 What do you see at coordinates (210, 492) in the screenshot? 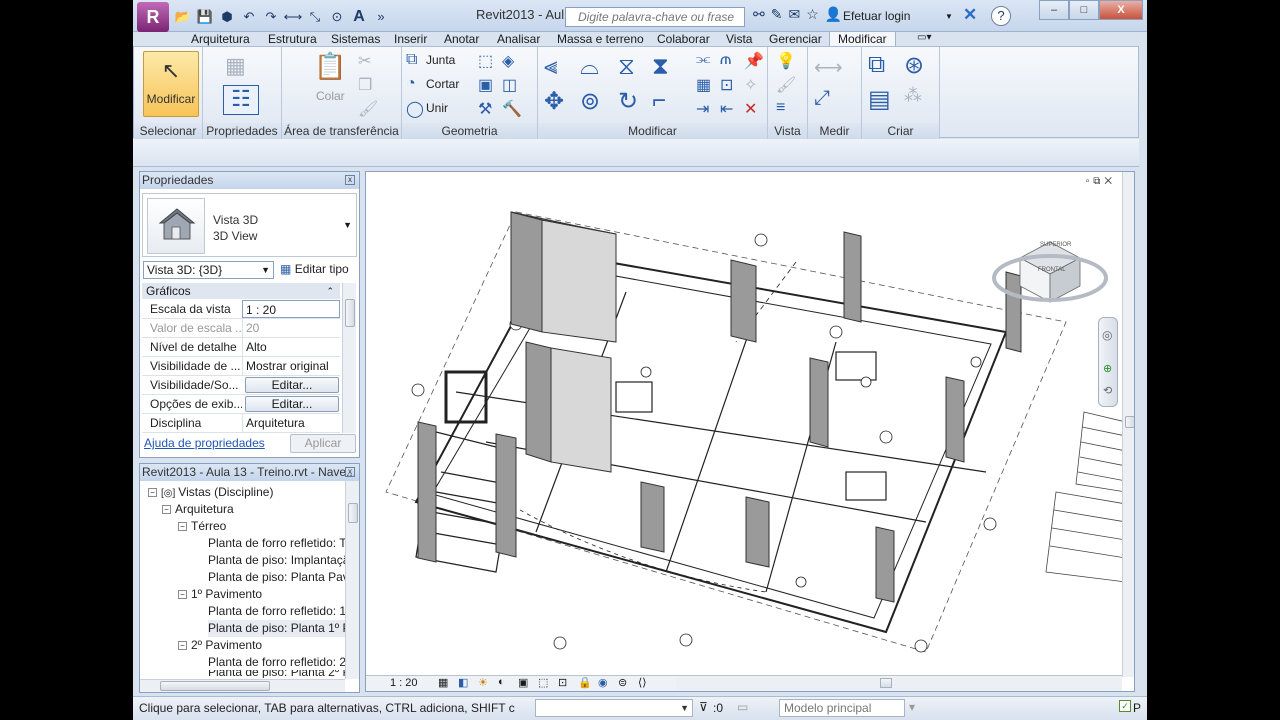
I see `tree-item: − [◎] Vistas (Discipline)` at bounding box center [210, 492].